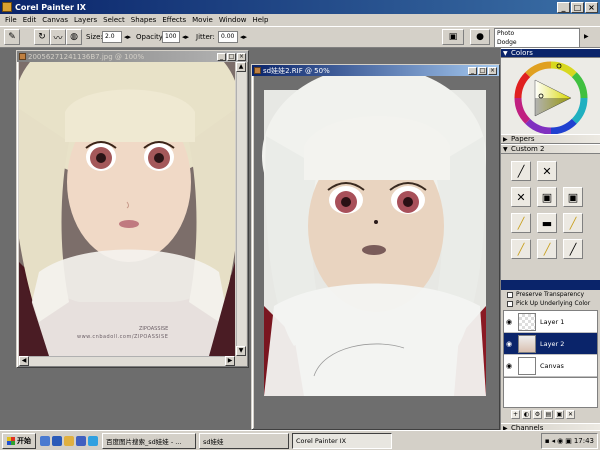 The image size is (600, 450). Describe the element at coordinates (573, 249) in the screenshot. I see `brush-slot-11: ╱` at that location.